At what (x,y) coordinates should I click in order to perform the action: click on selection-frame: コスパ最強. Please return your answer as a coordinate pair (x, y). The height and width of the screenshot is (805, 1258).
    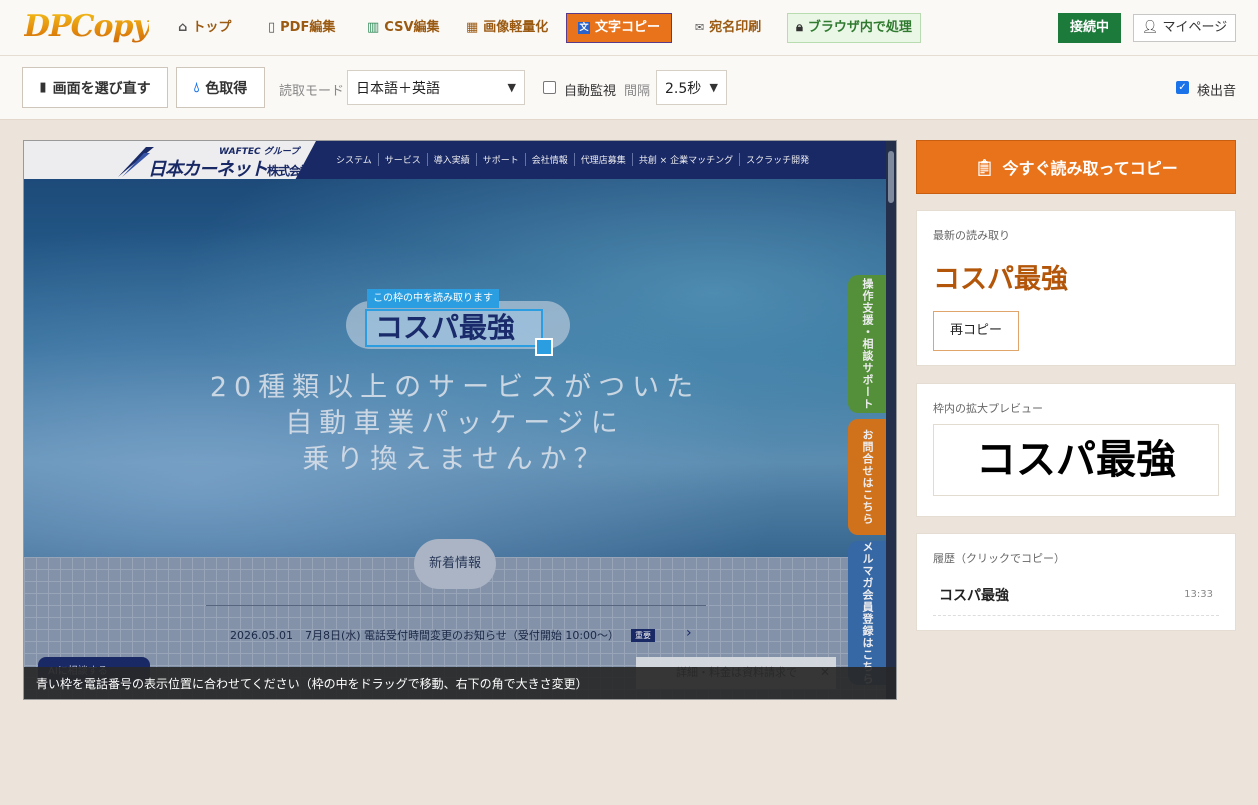
    Looking at the image, I should click on (454, 328).